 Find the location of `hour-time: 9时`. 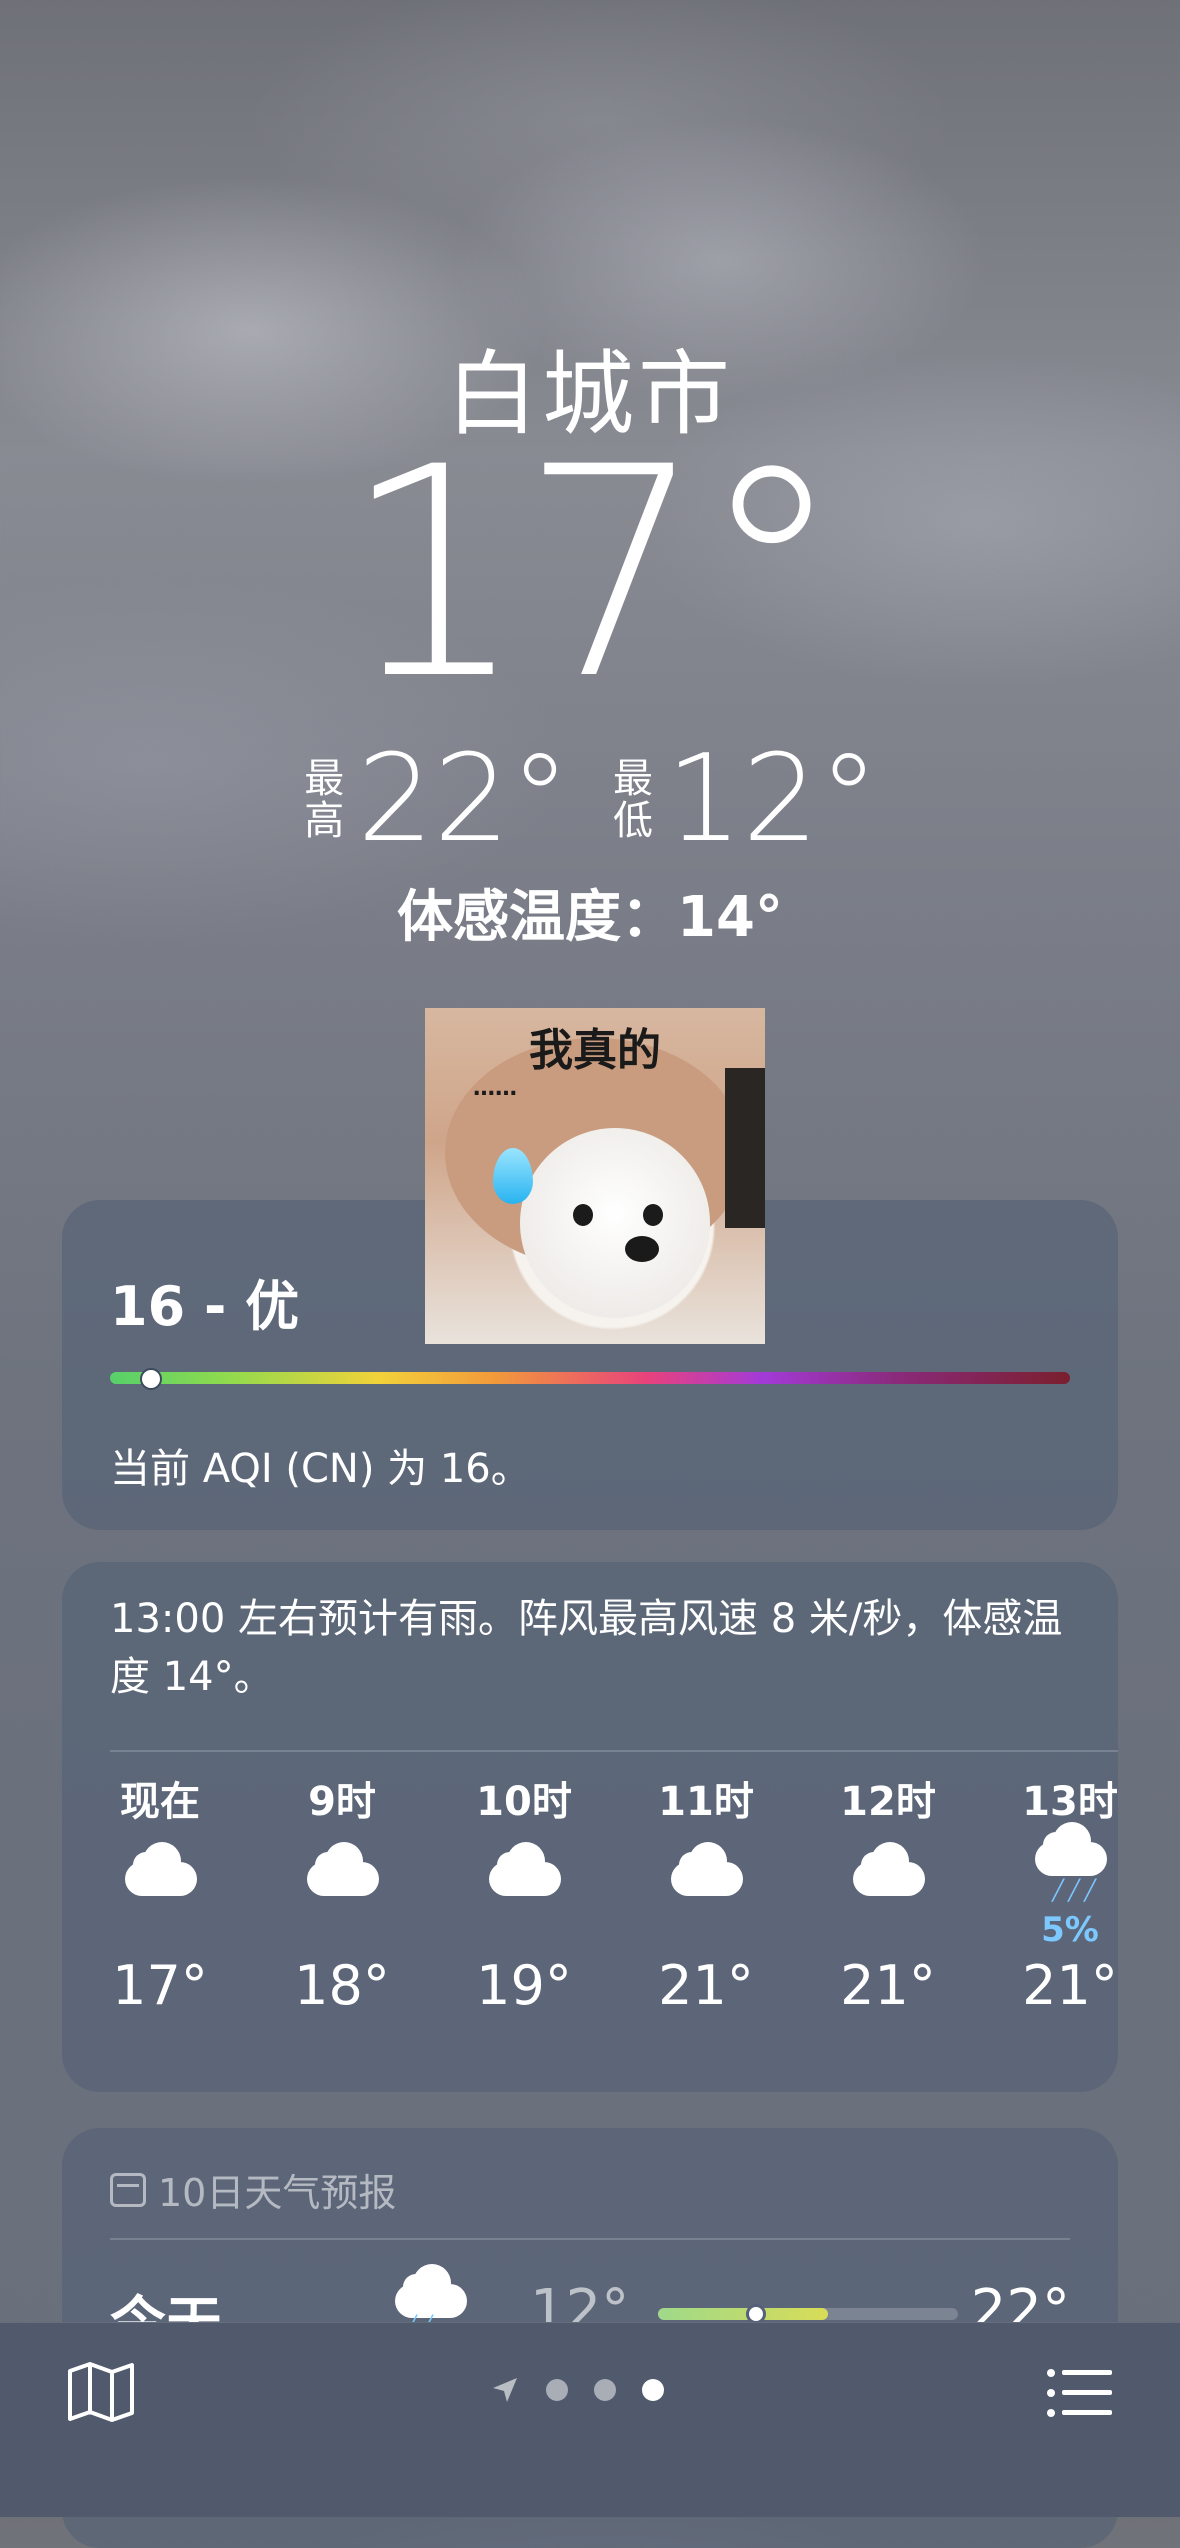

hour-time: 9时 is located at coordinates (342, 1802).